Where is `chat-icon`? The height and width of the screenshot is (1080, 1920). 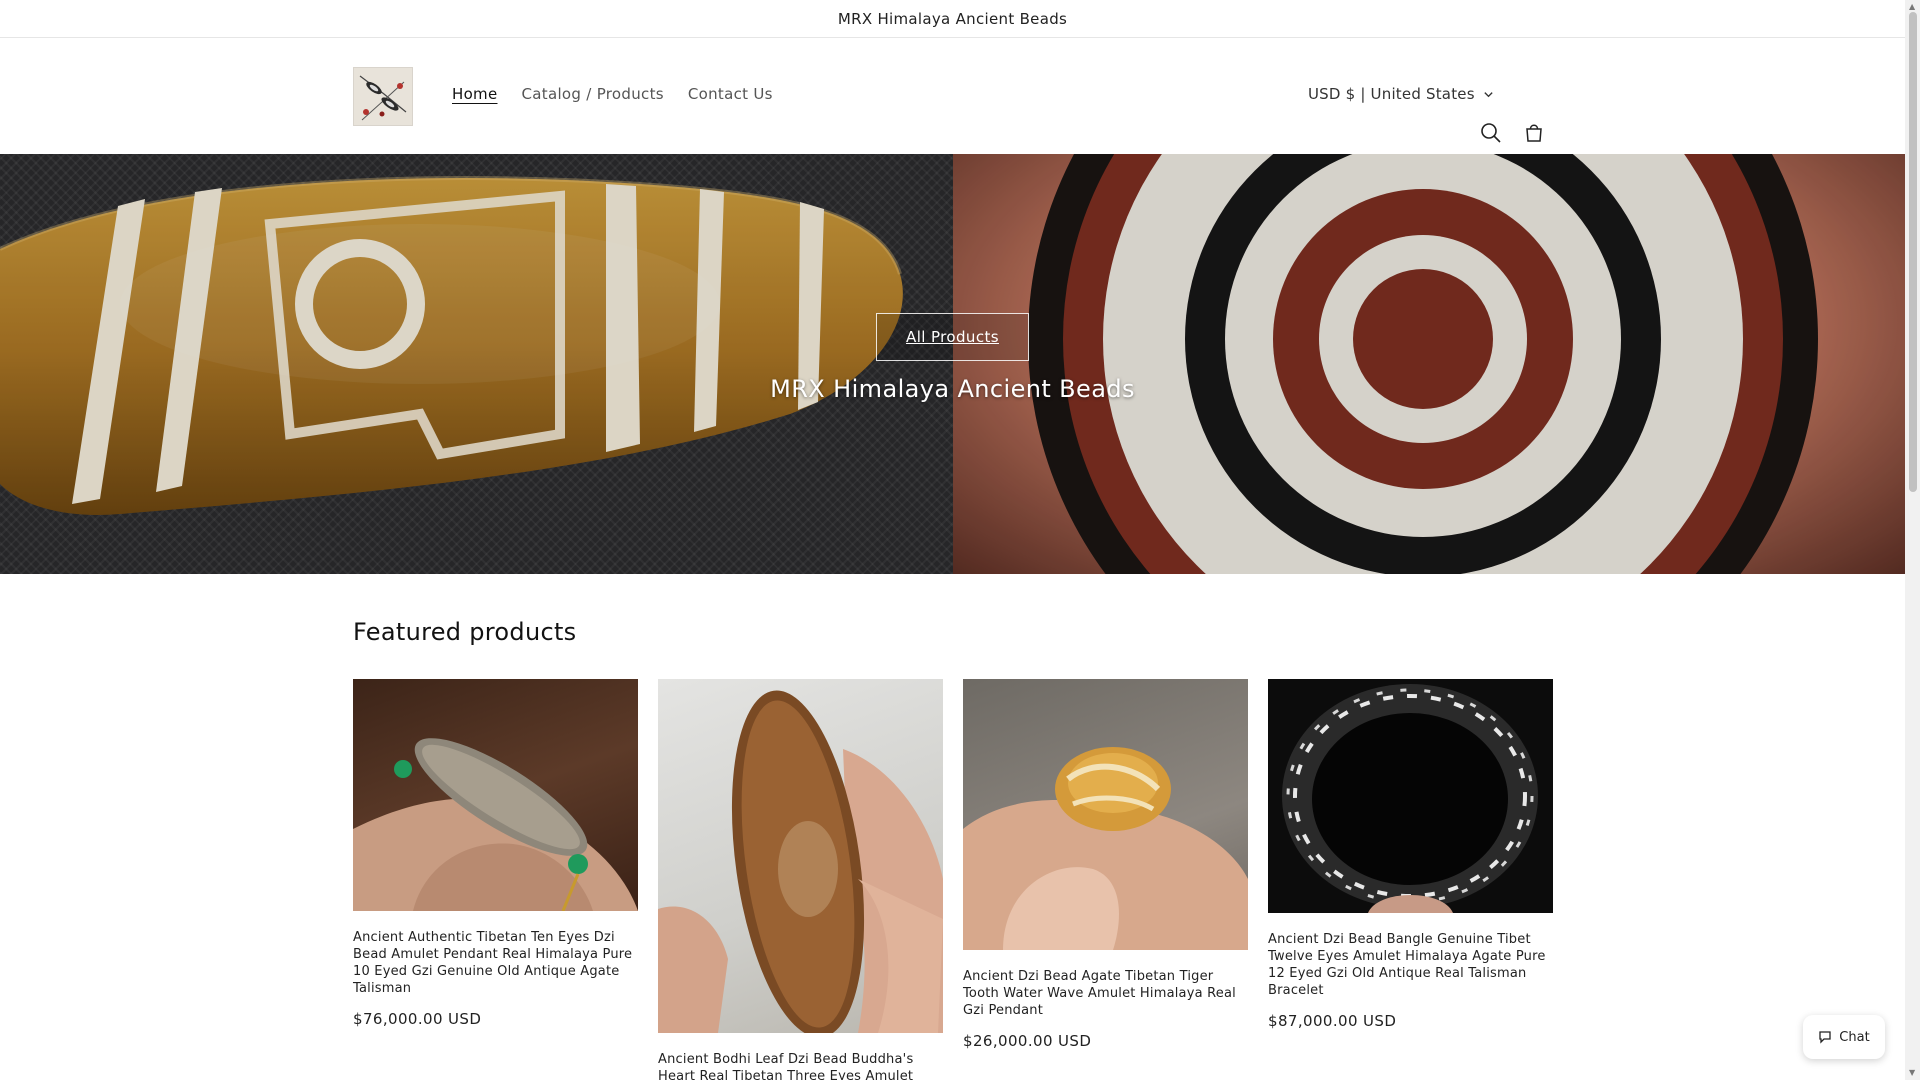 chat-icon is located at coordinates (1825, 1037).